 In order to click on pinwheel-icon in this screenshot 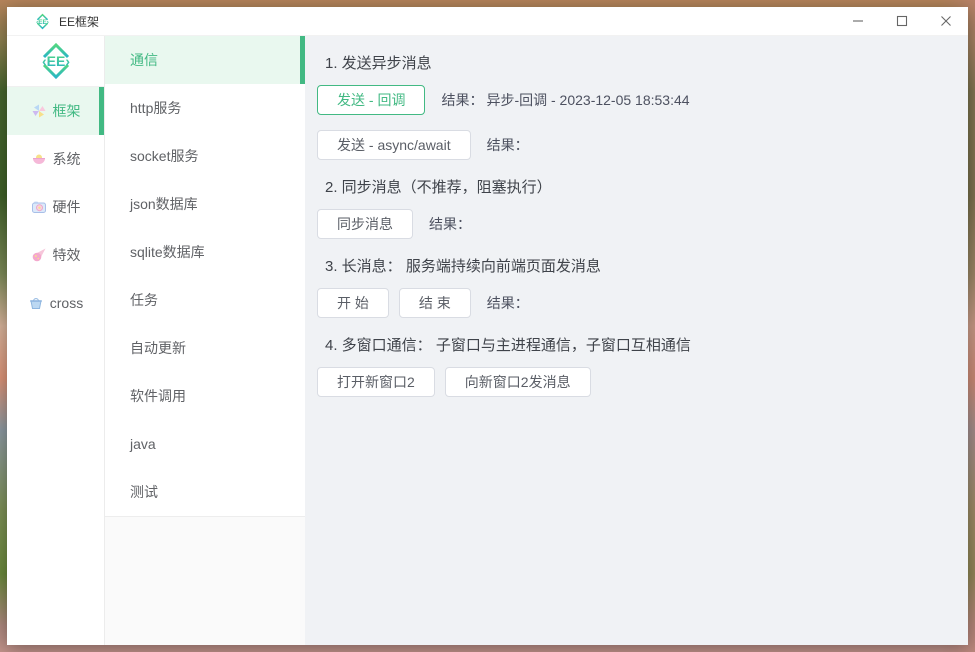, I will do `click(38, 111)`.